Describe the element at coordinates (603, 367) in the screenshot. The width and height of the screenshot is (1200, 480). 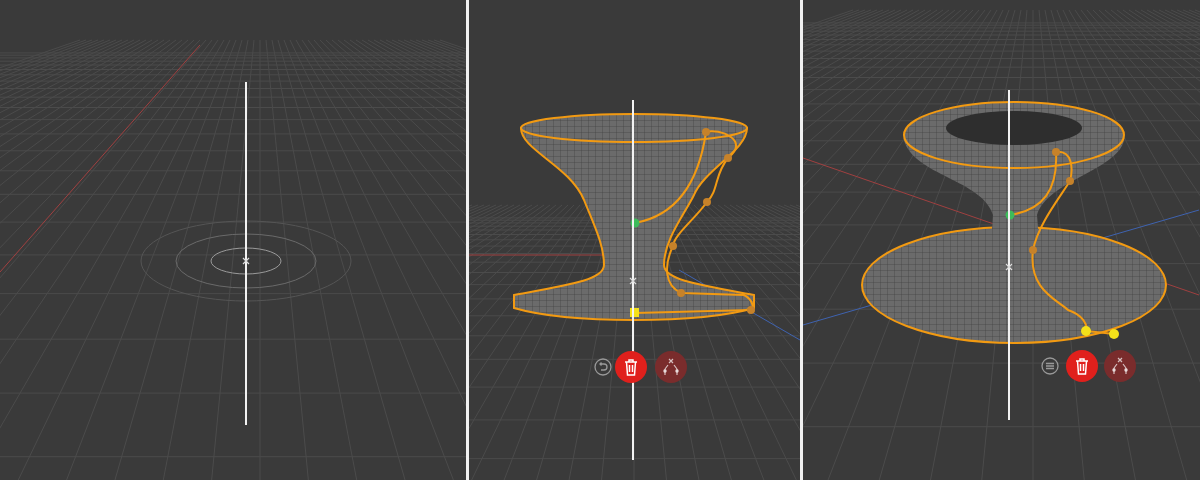
I see `undo-icon` at that location.